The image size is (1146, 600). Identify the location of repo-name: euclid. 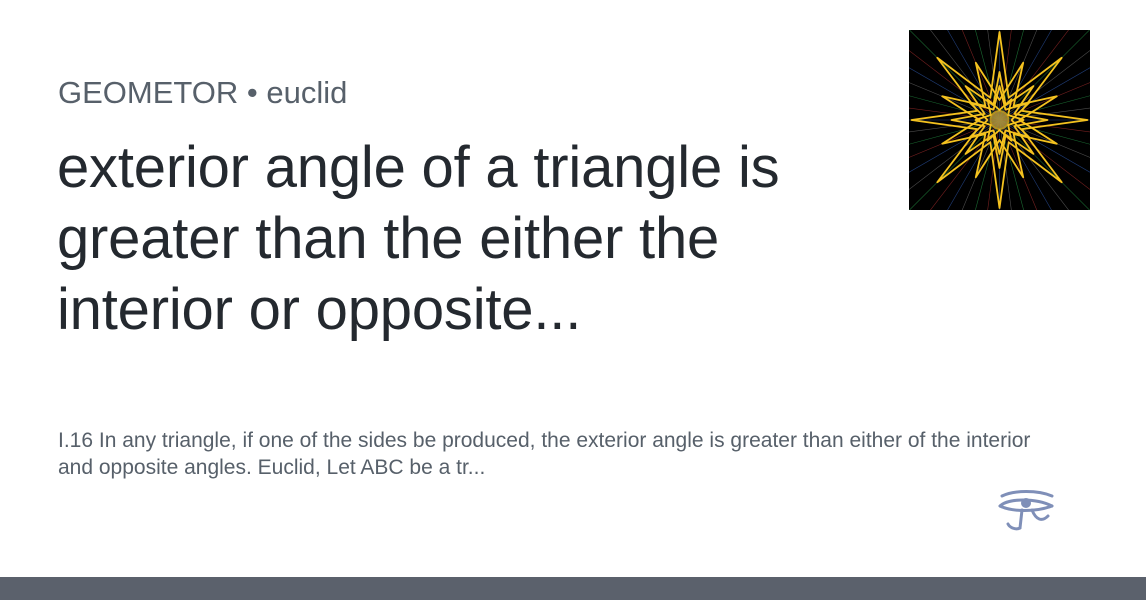
(306, 92).